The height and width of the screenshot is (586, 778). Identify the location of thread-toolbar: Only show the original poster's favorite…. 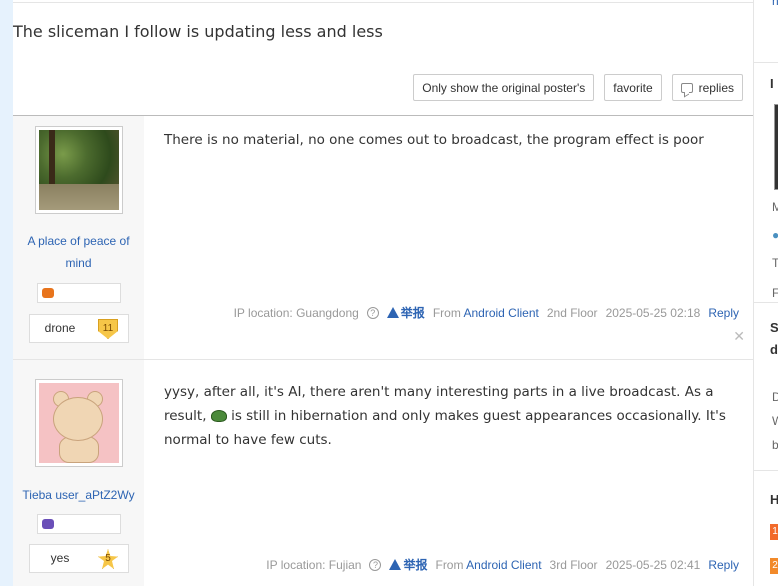
(578, 87).